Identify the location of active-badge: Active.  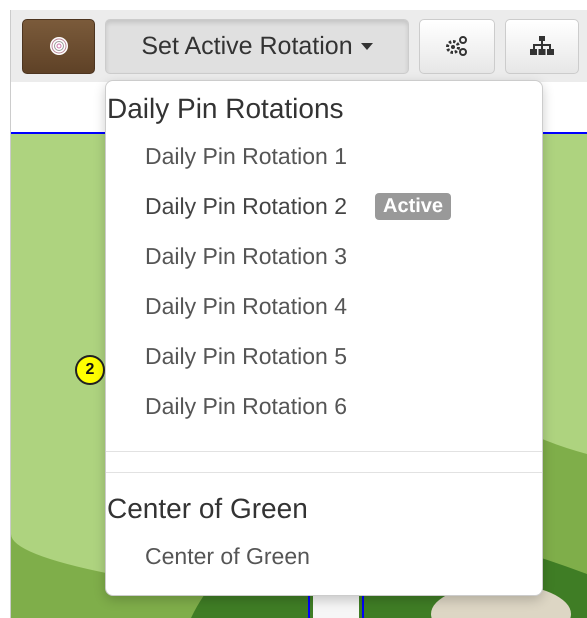
(413, 206).